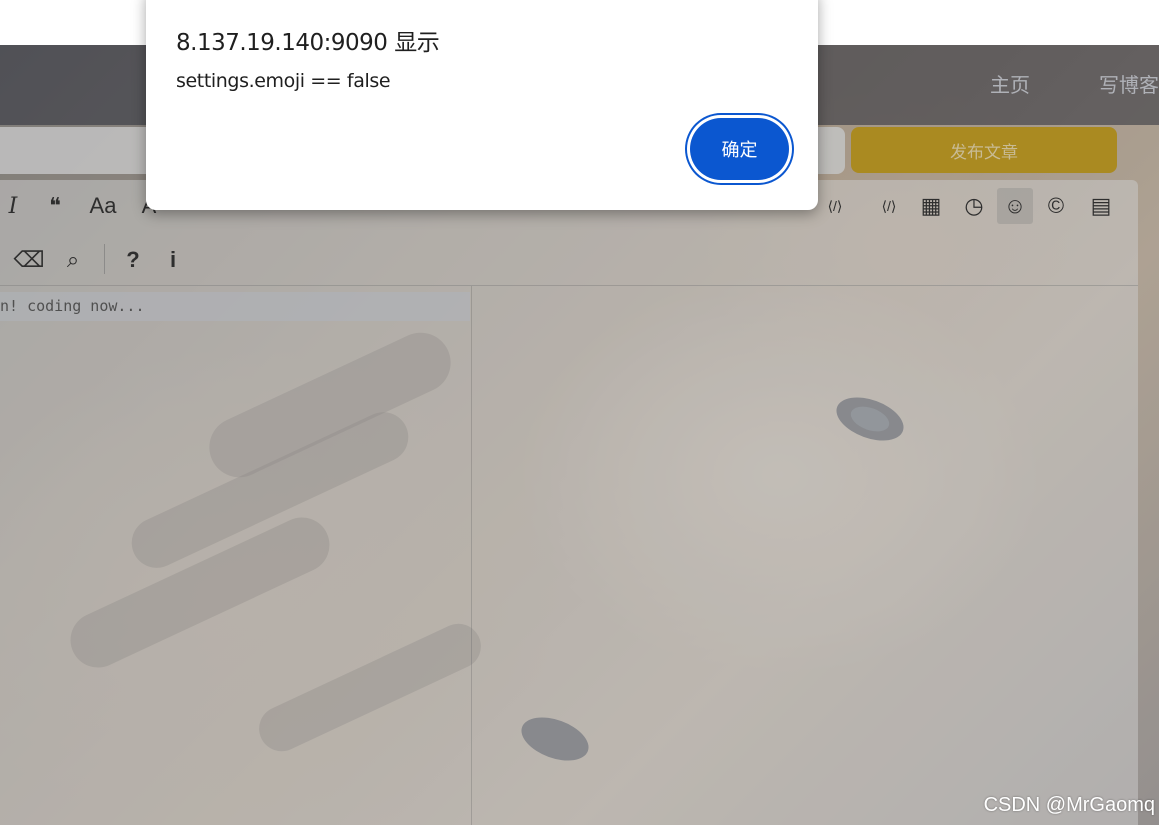 The image size is (1159, 825). I want to click on dialog-title: 8.137.19.140:9090 显示, so click(308, 43).